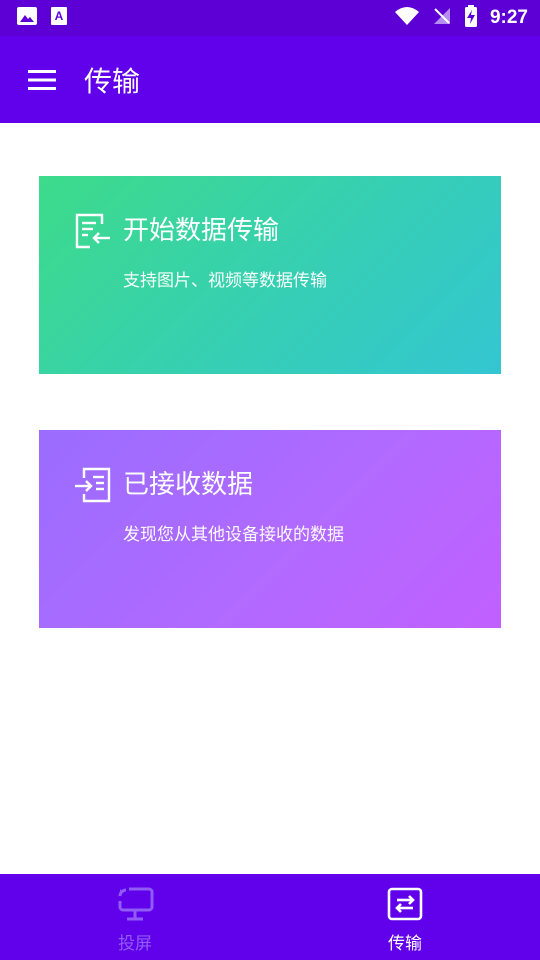 Image resolution: width=540 pixels, height=960 pixels. What do you see at coordinates (233, 535) in the screenshot?
I see `received-data-subtitle: 发现您从其他设备接收的数据` at bounding box center [233, 535].